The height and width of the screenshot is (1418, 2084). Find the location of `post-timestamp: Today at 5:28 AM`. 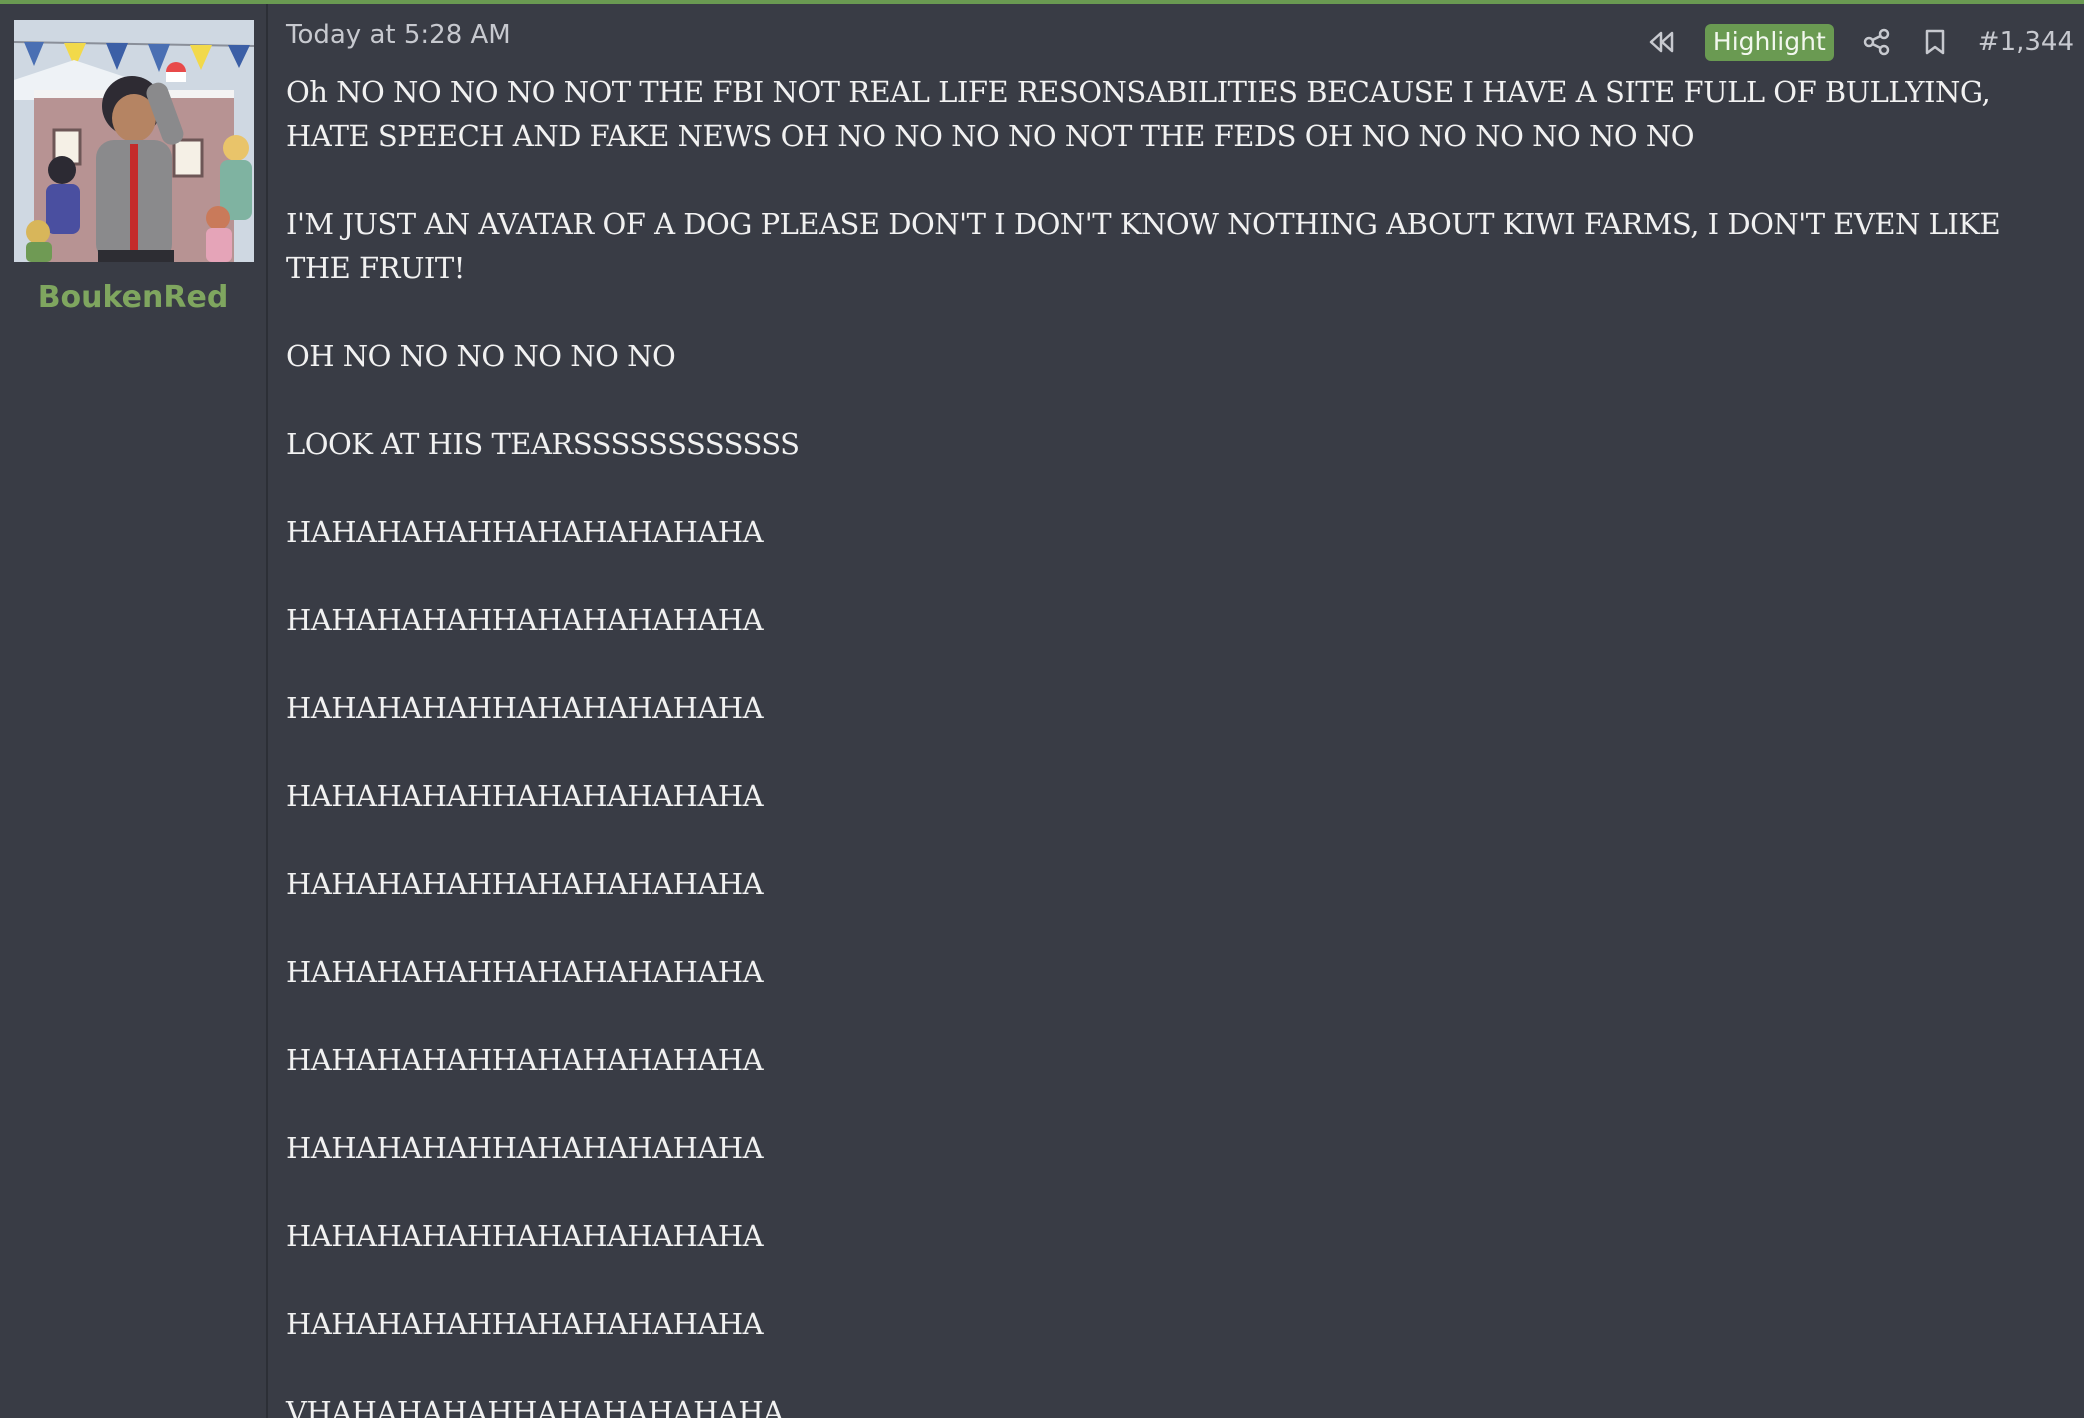

post-timestamp: Today at 5:28 AM is located at coordinates (398, 35).